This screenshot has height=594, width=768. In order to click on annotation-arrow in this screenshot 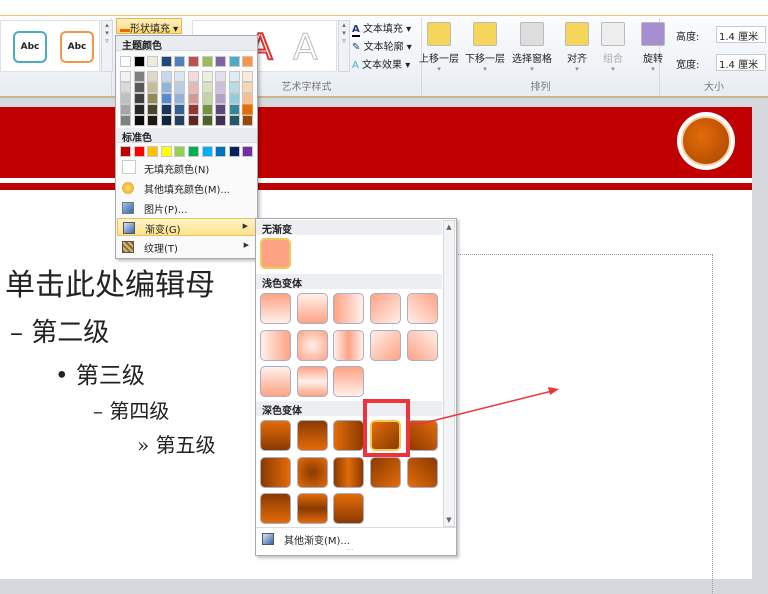, I will do `click(485, 407)`.